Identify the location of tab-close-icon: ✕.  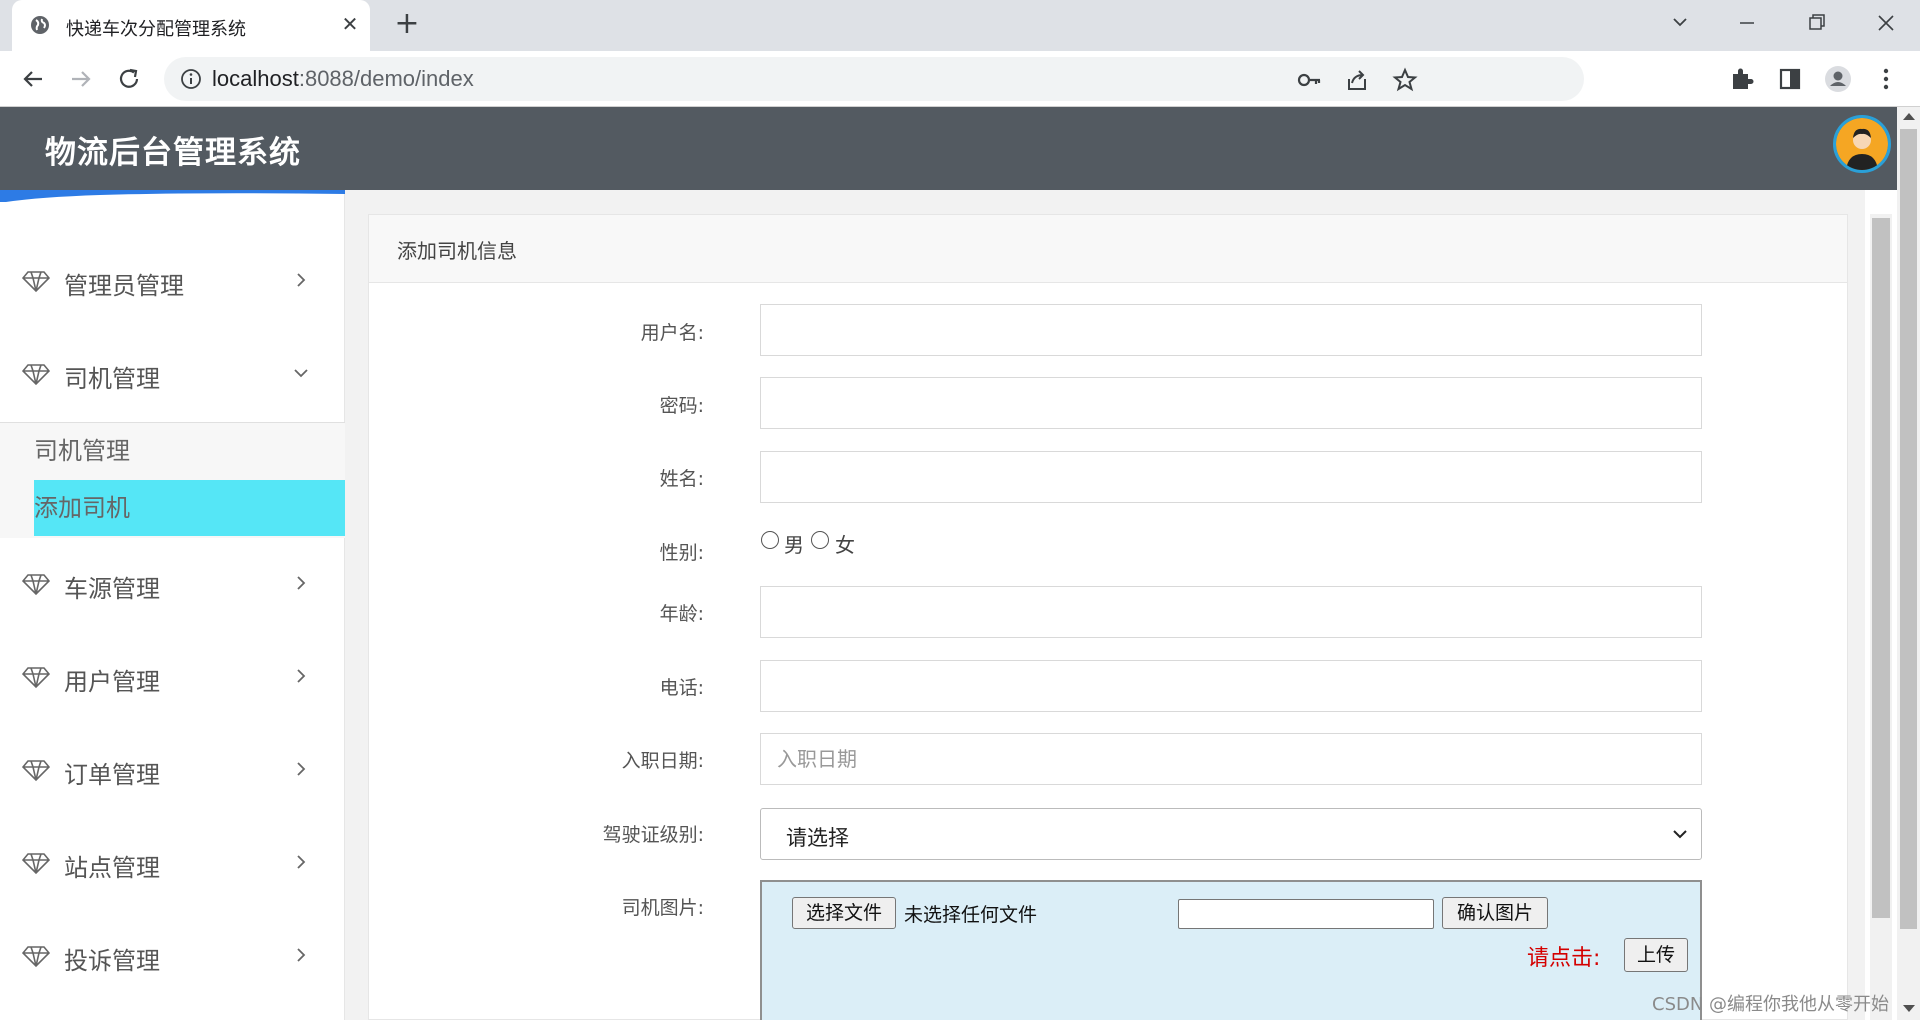
(350, 24).